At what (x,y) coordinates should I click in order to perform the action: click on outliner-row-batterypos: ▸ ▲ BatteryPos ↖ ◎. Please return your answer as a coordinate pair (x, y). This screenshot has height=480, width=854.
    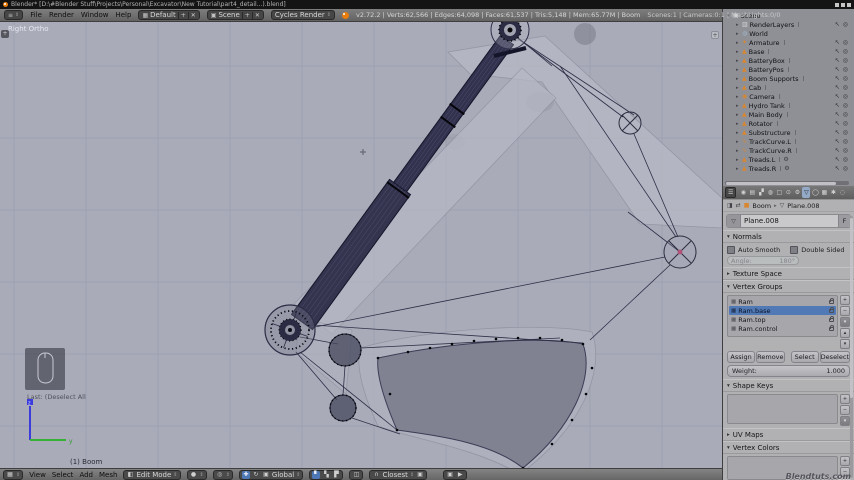
    Looking at the image, I should click on (788, 69).